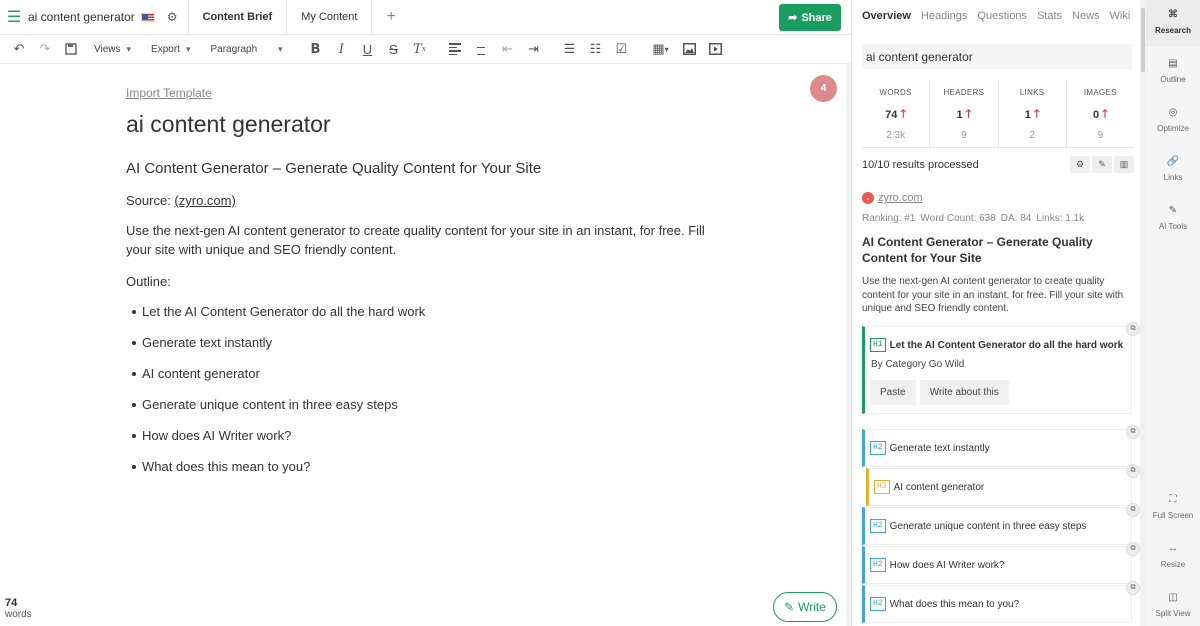  What do you see at coordinates (148, 281) in the screenshot?
I see `outline-label: Outline:` at bounding box center [148, 281].